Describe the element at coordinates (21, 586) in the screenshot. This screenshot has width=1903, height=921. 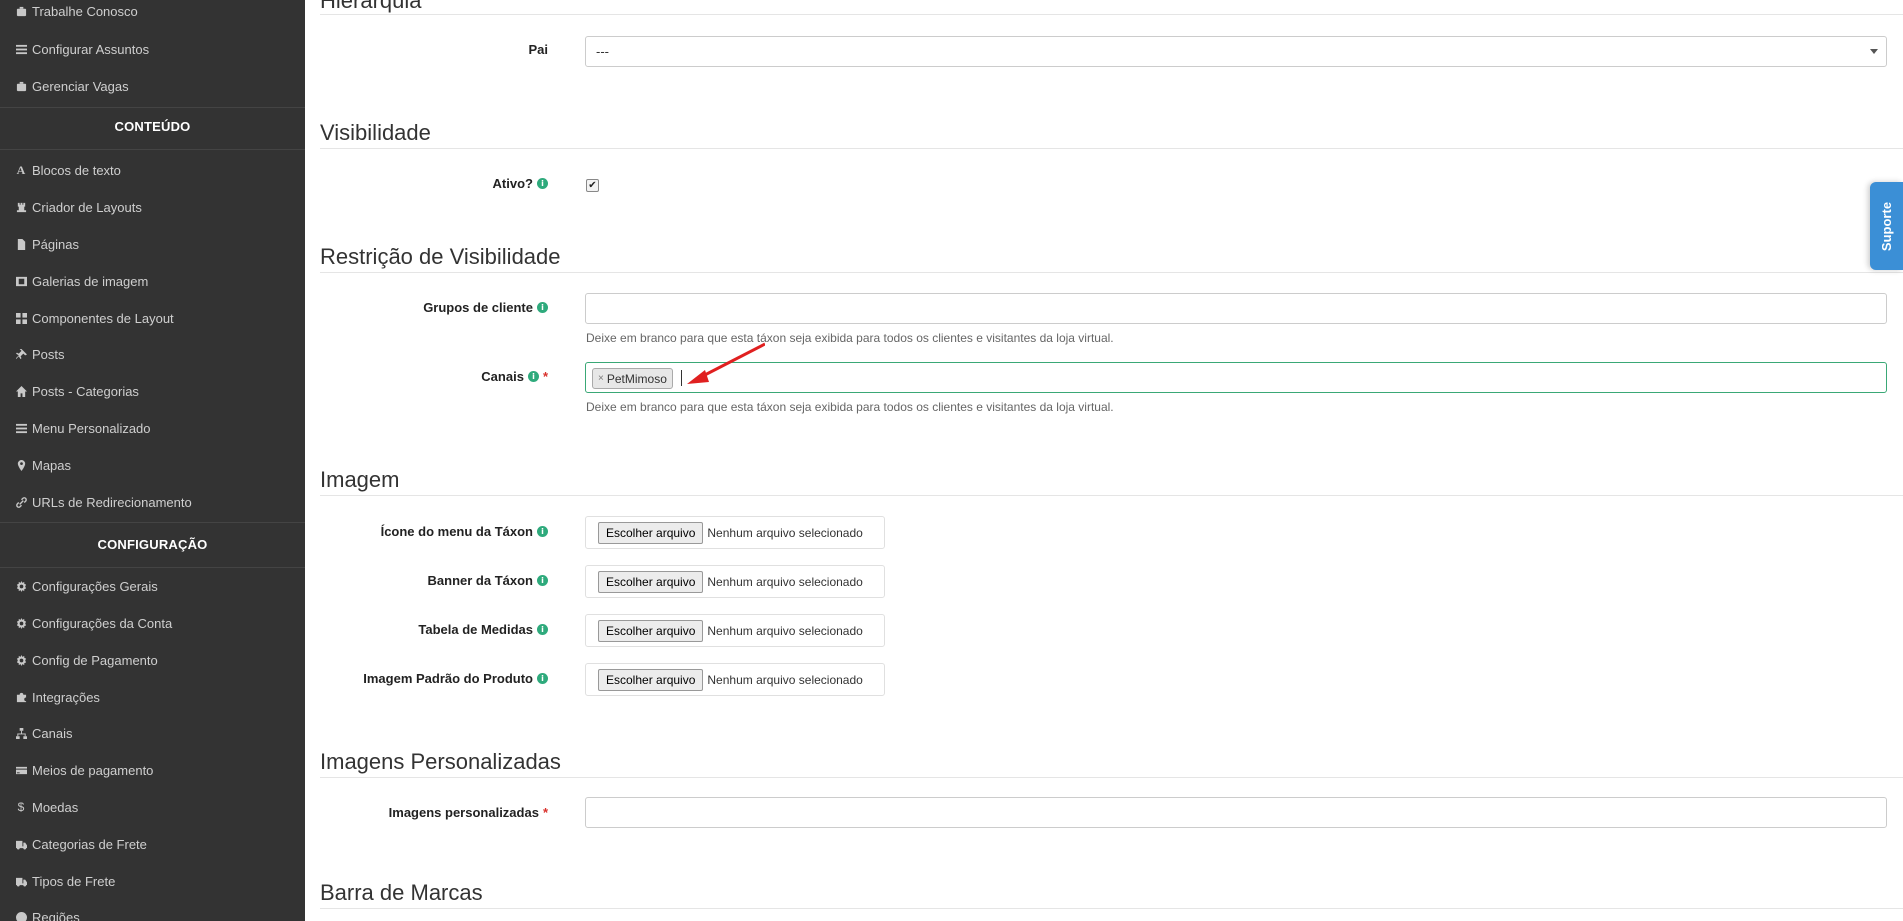
I see `gear-icon` at that location.